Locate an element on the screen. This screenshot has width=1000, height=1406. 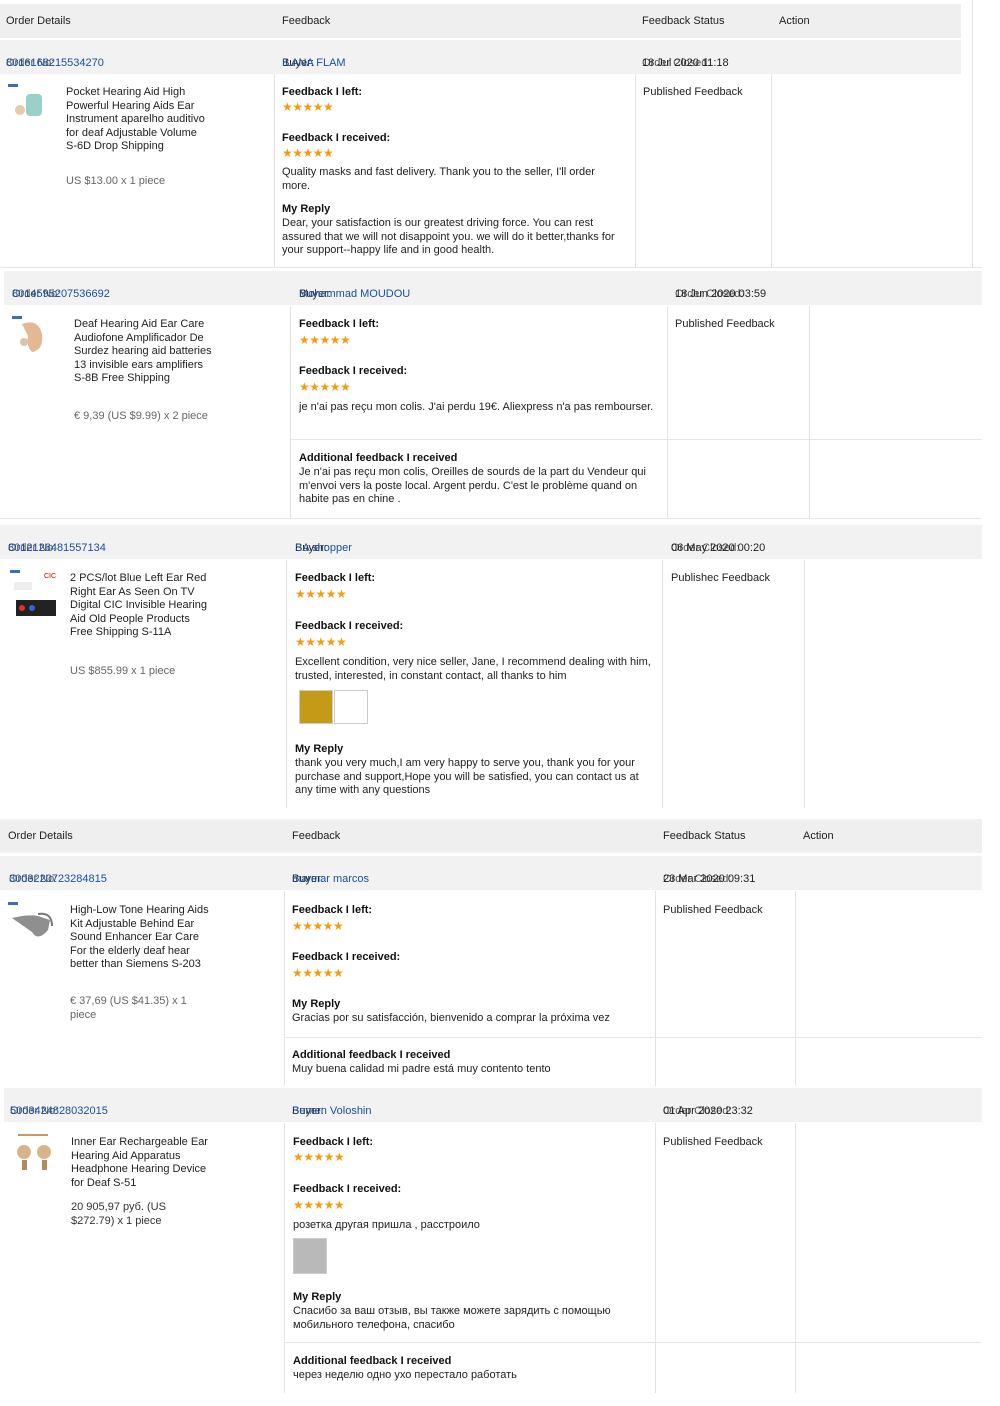
feedback-received-text: розетка другая пришла , расстроило is located at coordinates (386, 1225).